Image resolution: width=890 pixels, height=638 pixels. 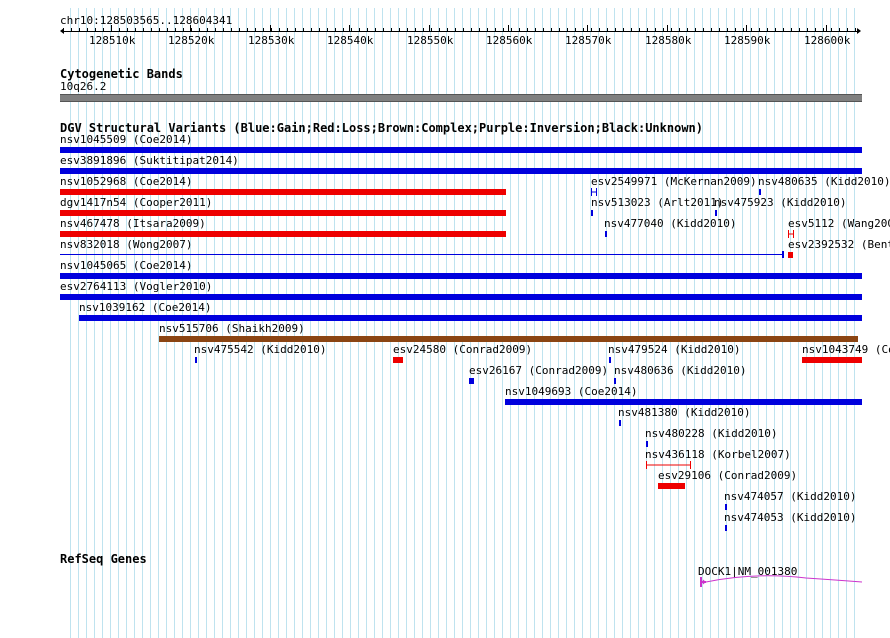 I want to click on dgv-feature-label: esv2392532 (Bentl, so click(x=839, y=245).